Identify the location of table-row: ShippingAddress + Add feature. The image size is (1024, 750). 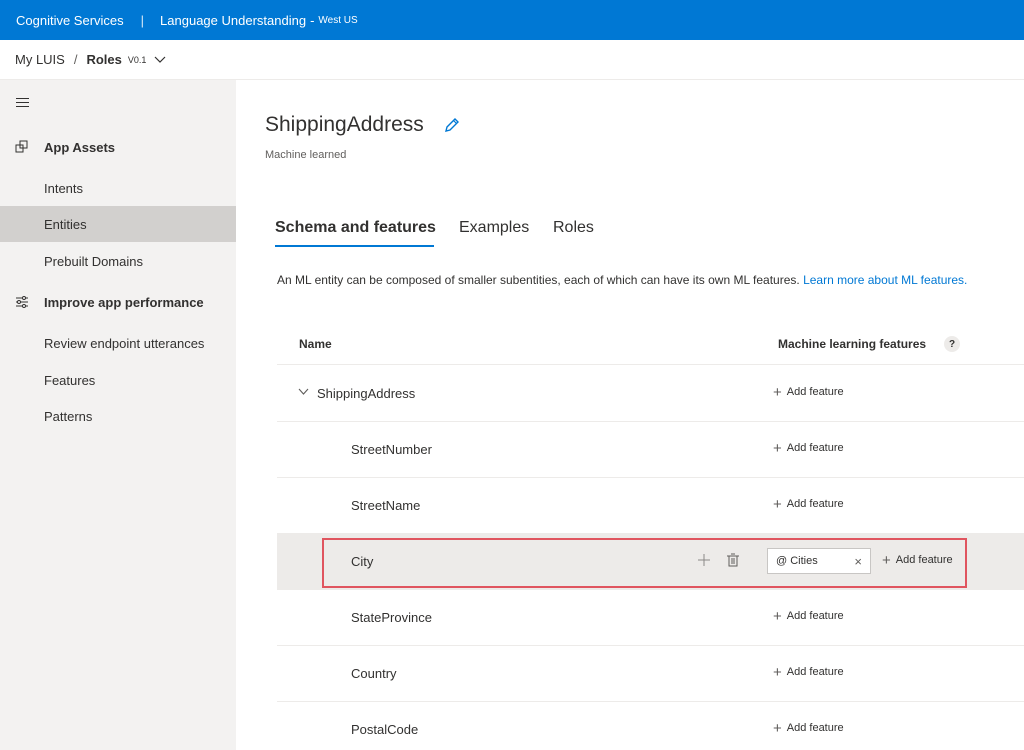
(650, 394).